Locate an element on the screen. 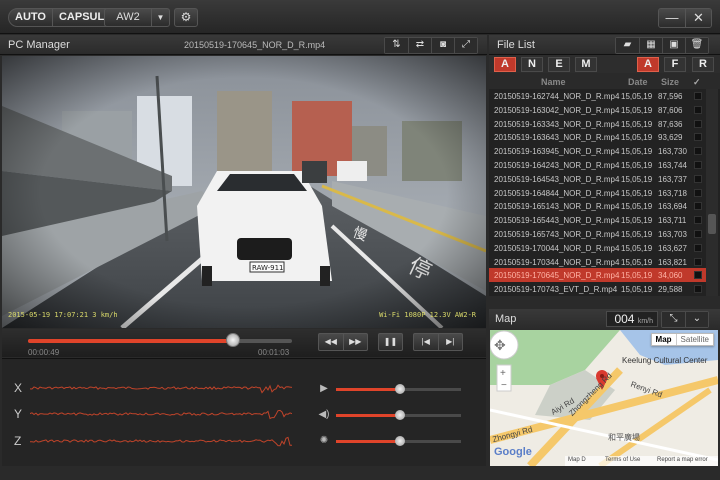  next-file-button: ▶| is located at coordinates (450, 342).